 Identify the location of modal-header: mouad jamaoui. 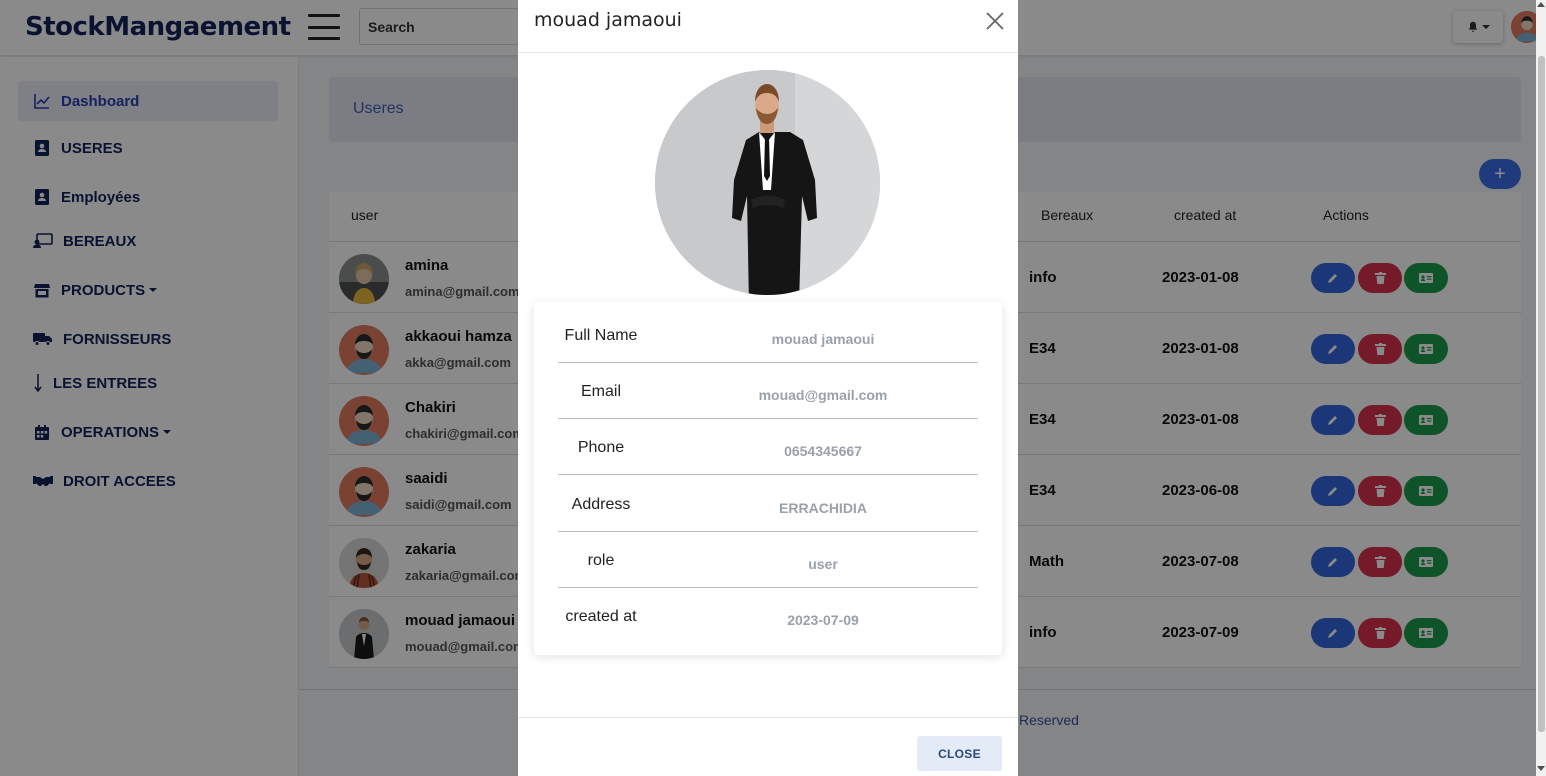
(768, 26).